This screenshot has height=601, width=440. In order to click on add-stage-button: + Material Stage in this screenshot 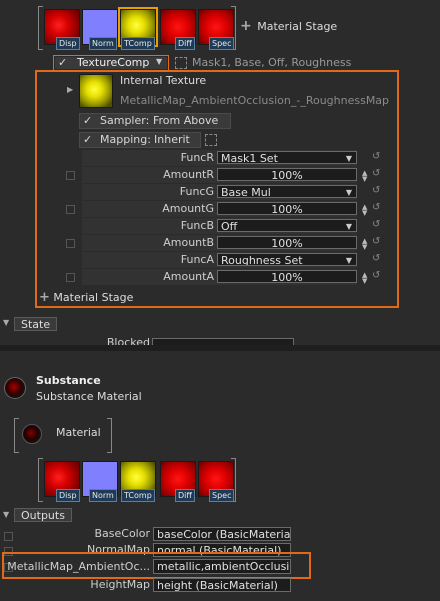, I will do `click(288, 26)`.